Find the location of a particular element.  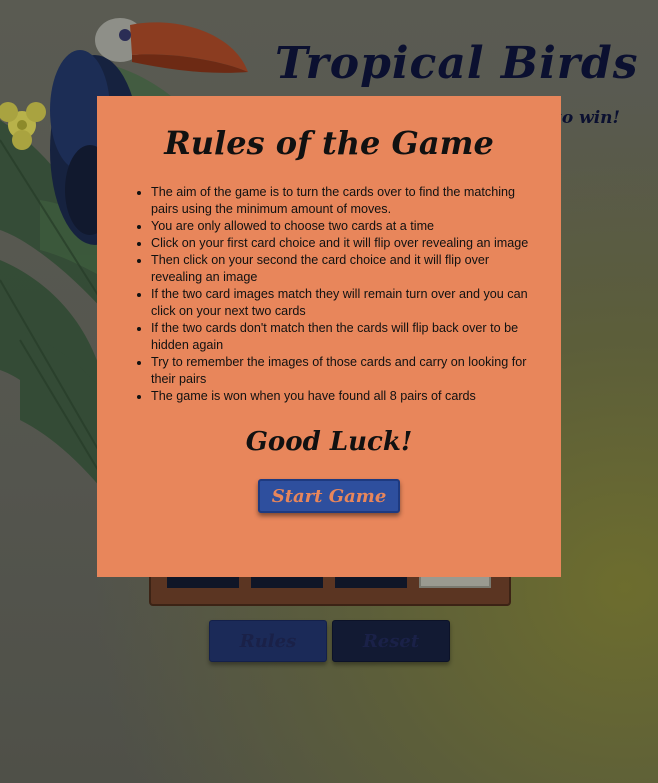

good-luck-text: Good Luck! is located at coordinates (329, 442).